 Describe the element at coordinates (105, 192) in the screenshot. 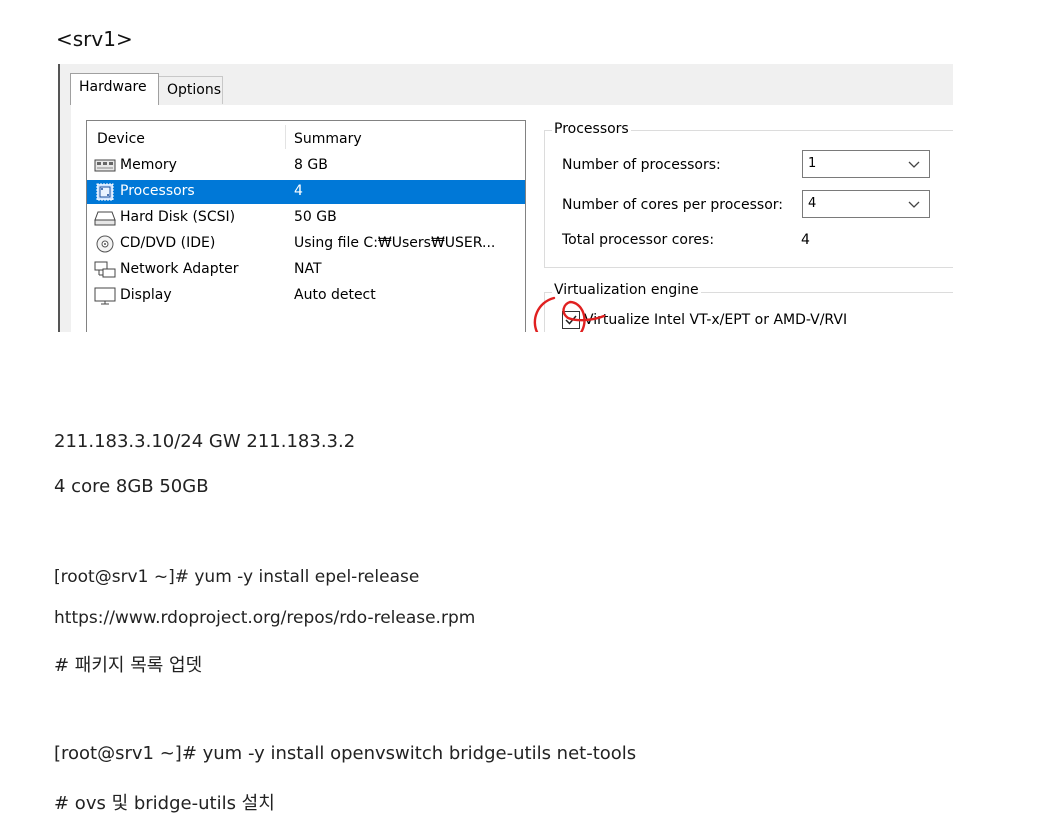

I see `processor-icon` at that location.